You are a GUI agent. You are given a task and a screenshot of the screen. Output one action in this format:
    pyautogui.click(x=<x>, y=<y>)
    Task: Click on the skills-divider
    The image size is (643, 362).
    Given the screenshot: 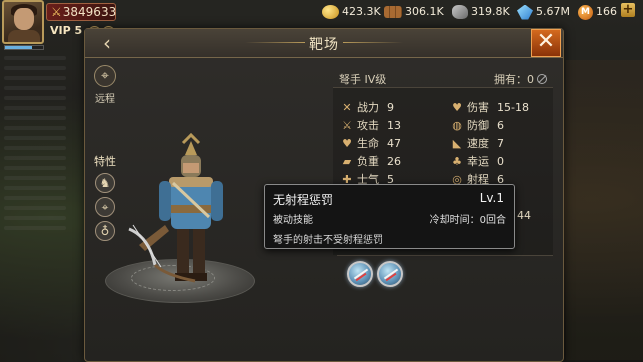 What is the action you would take?
    pyautogui.click(x=445, y=255)
    